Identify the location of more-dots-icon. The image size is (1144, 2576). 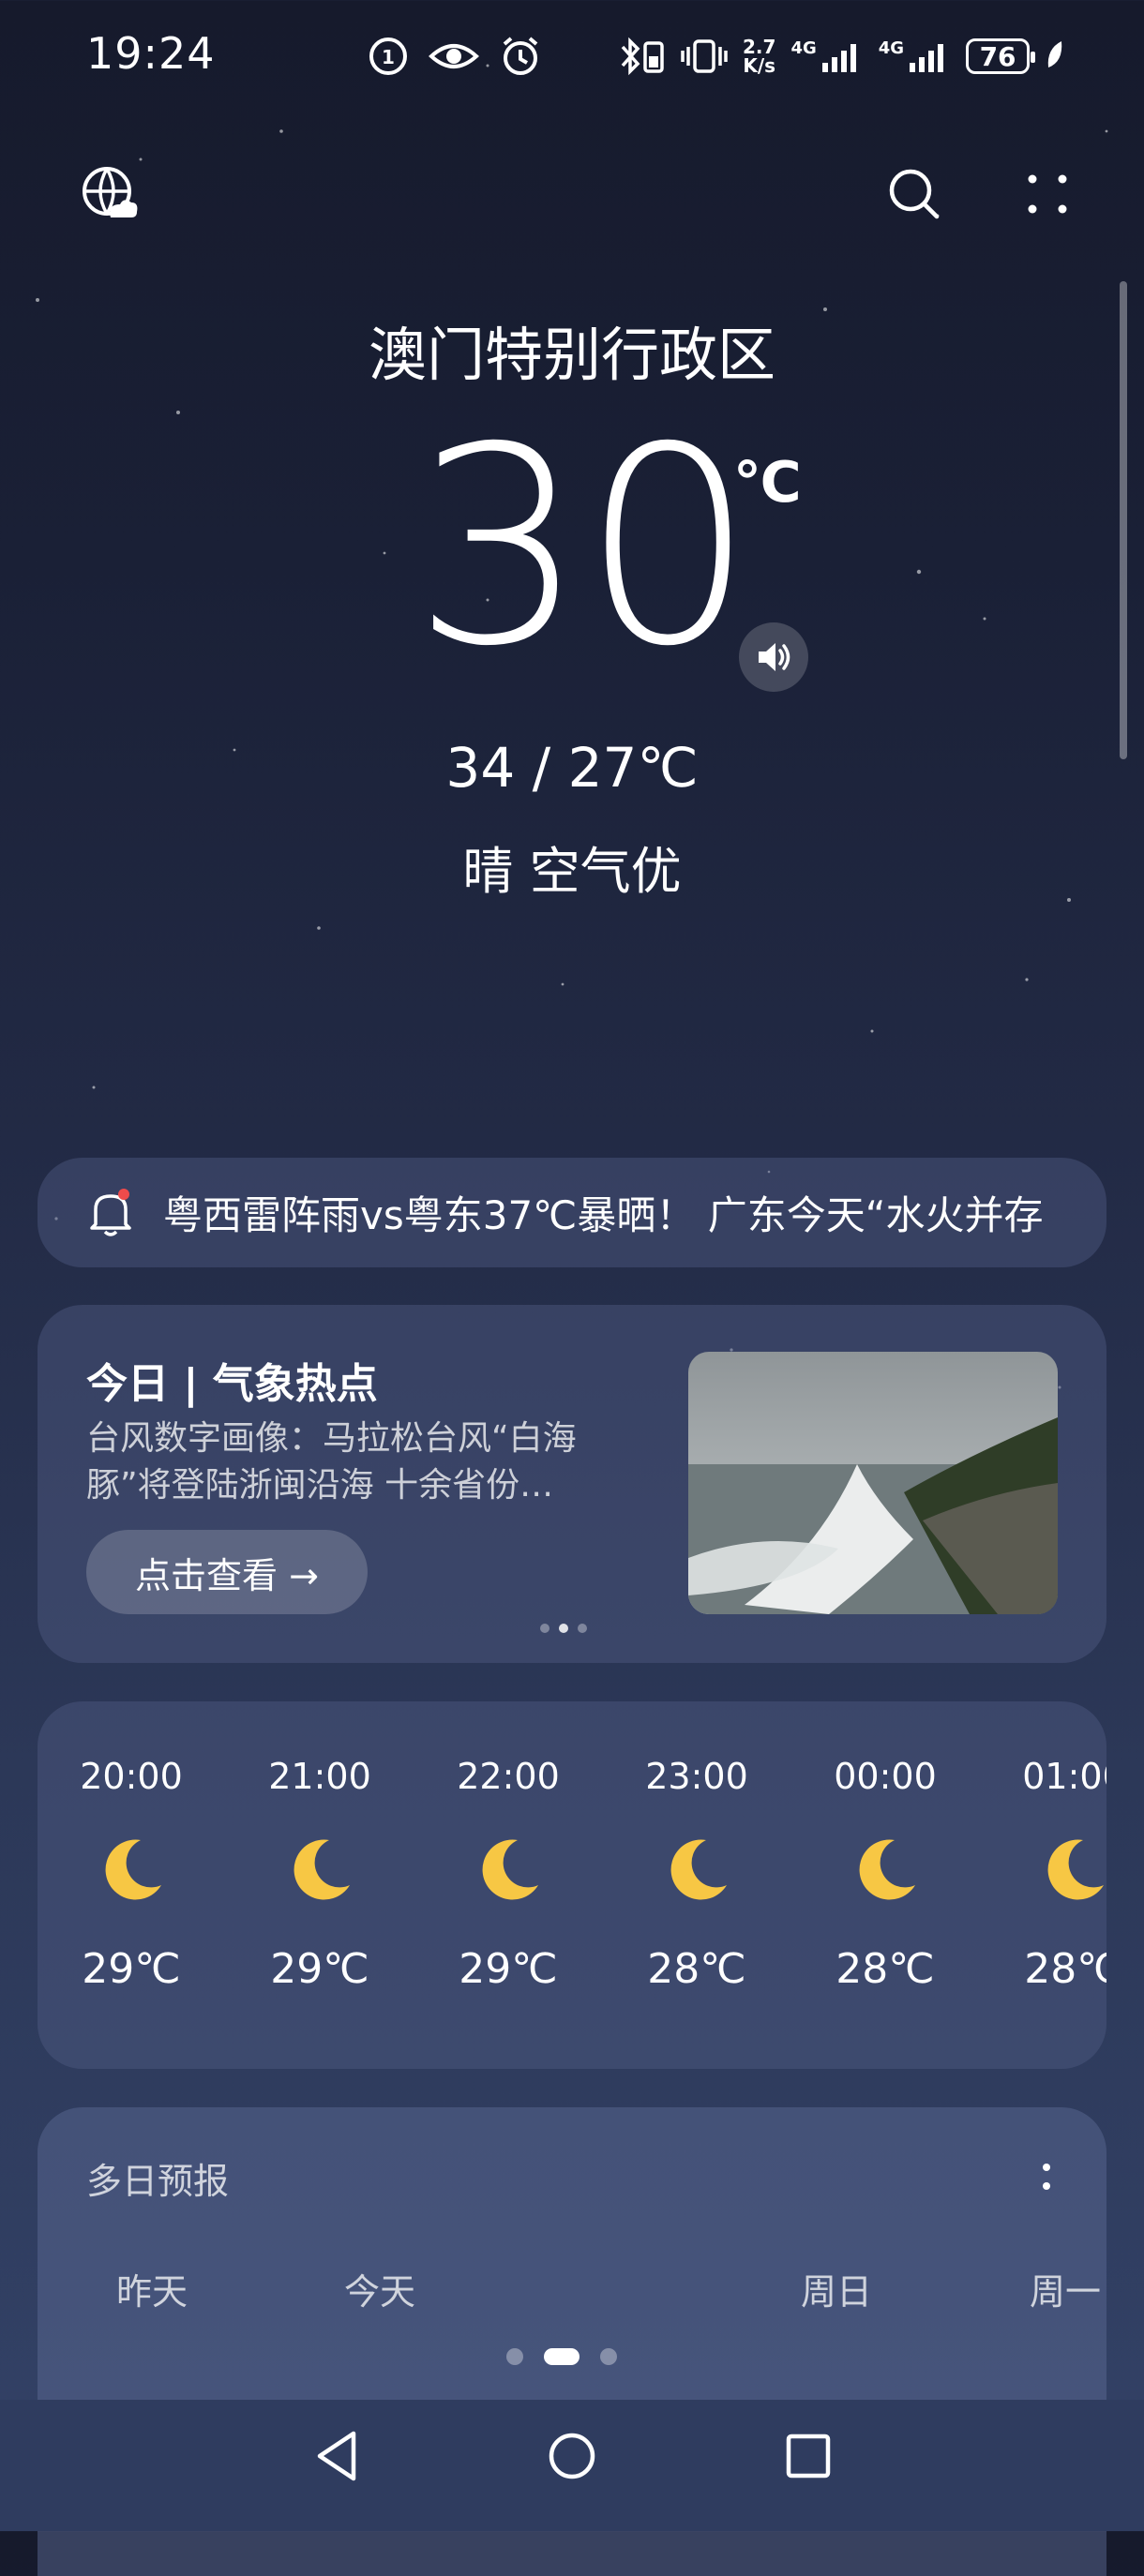
(1048, 194).